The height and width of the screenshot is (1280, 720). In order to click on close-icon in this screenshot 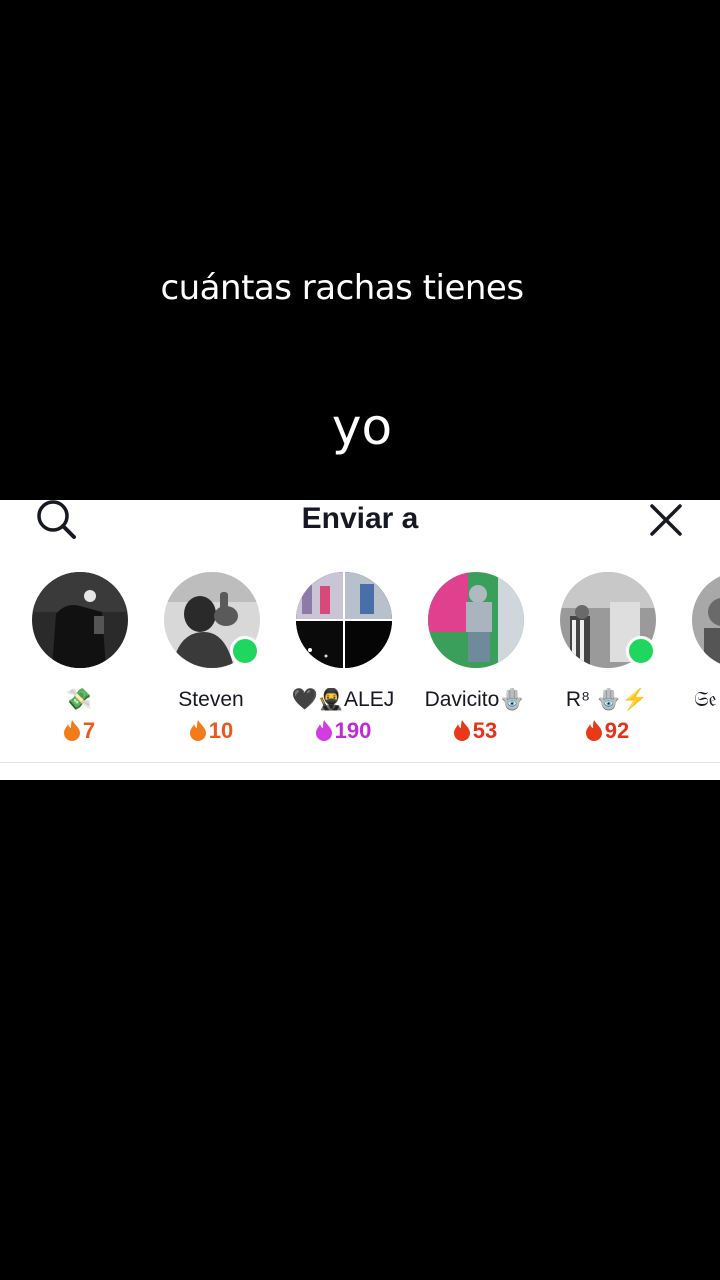, I will do `click(666, 520)`.